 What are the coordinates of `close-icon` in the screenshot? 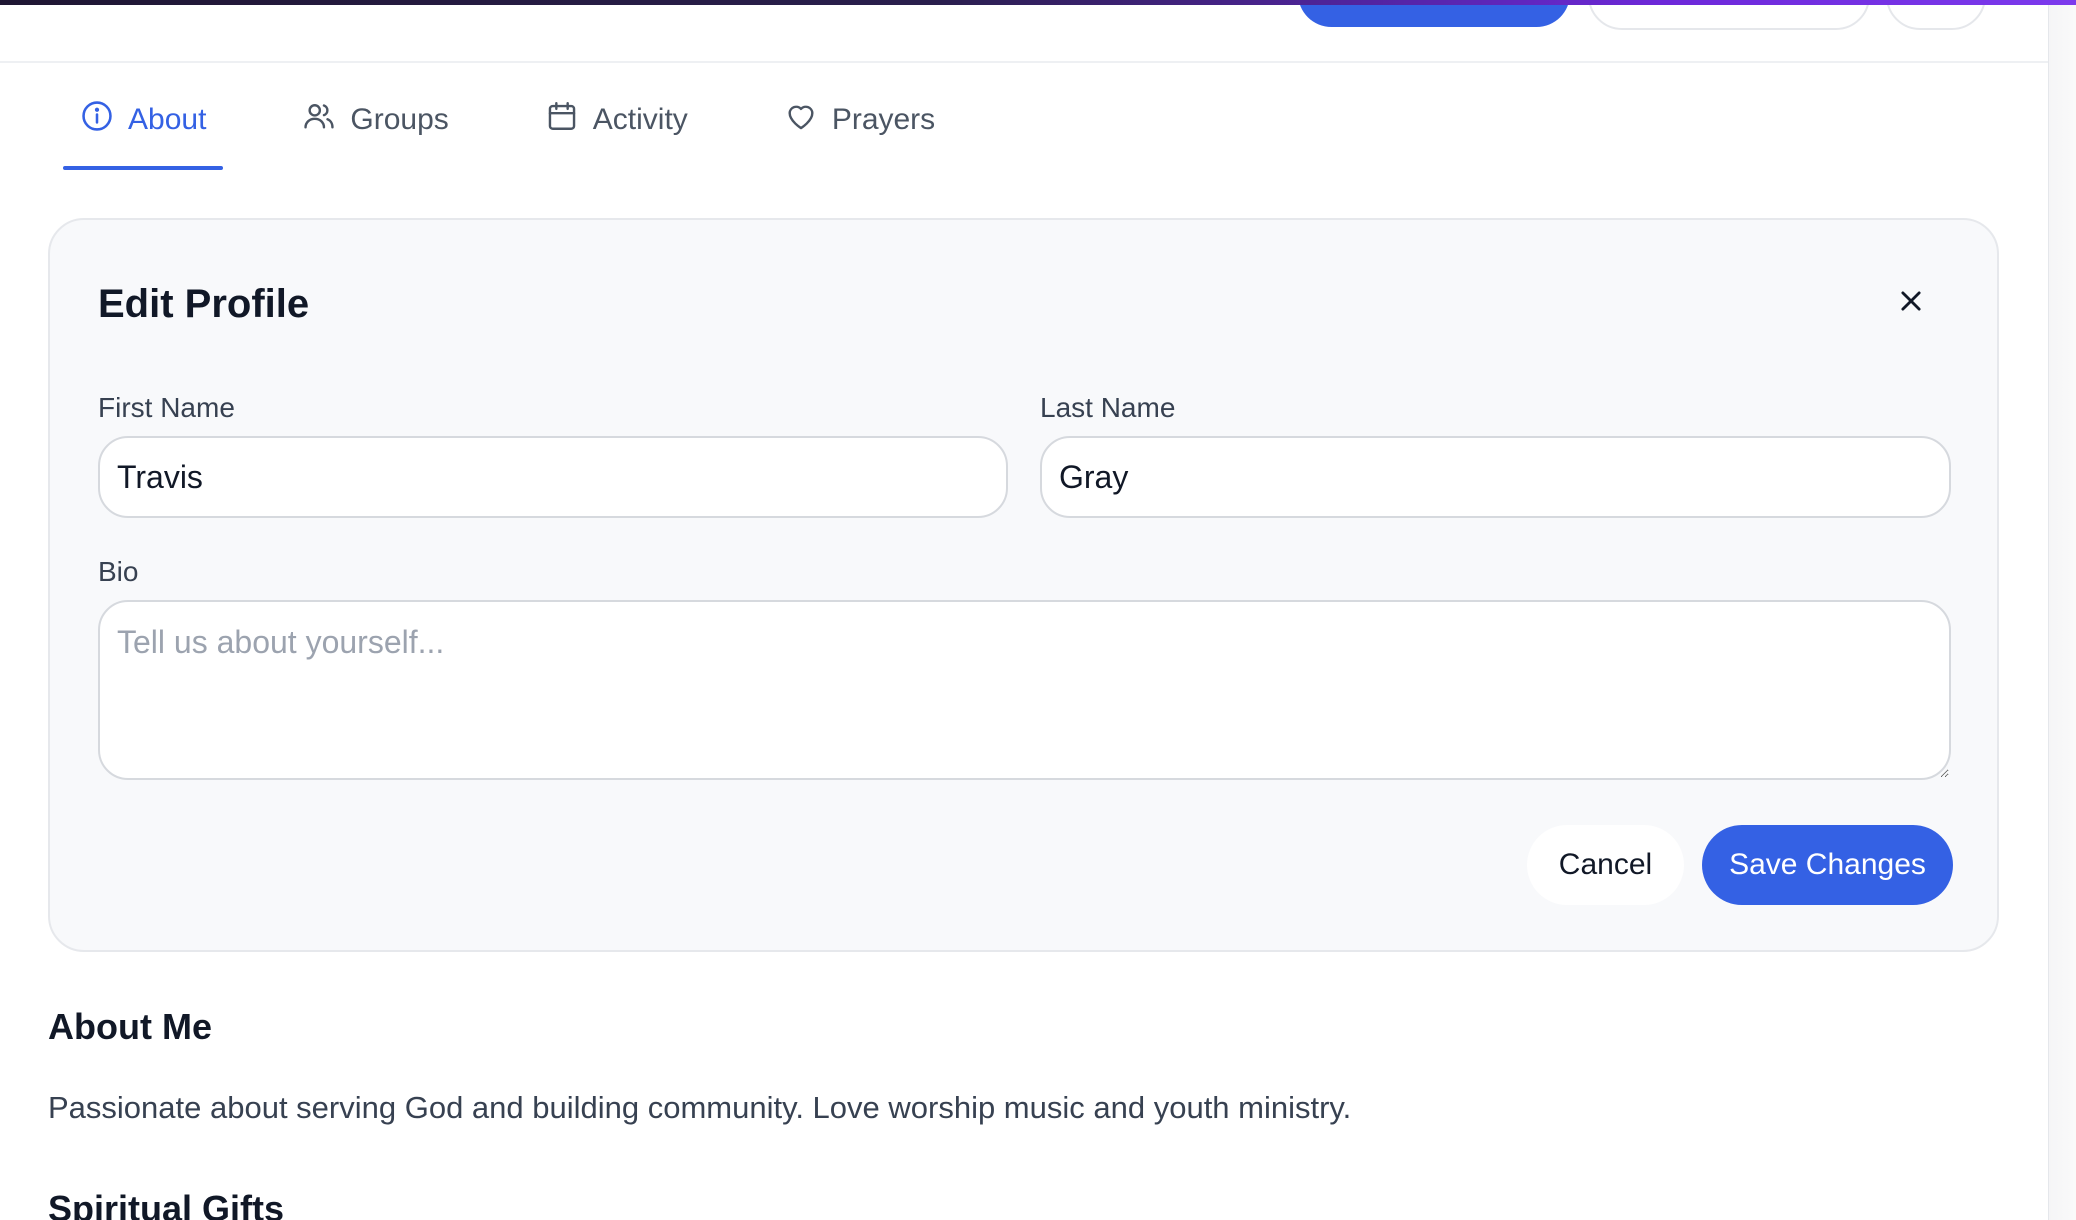 It's located at (1911, 303).